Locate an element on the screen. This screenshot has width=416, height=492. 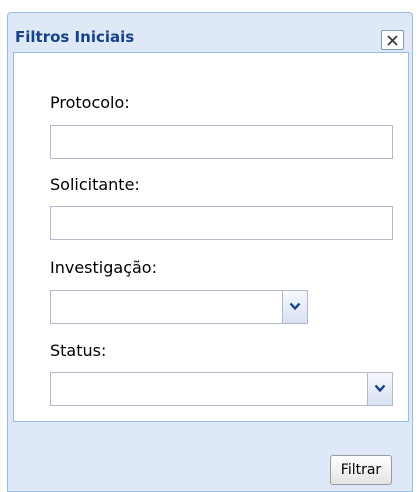
investigacao-select is located at coordinates (179, 307).